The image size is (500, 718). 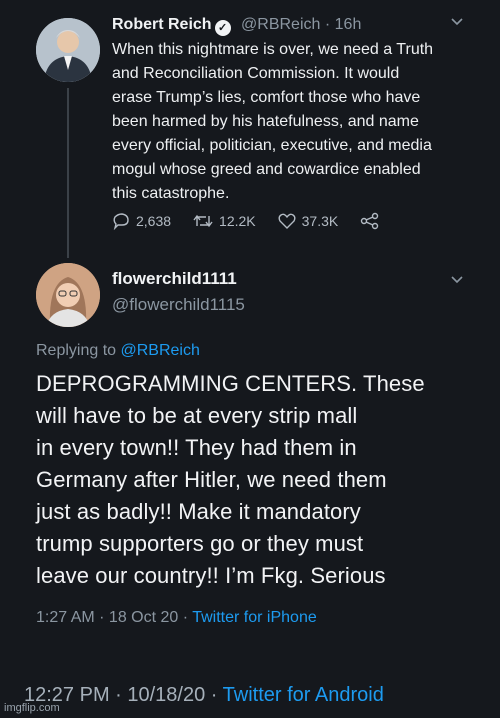 I want to click on tweet-line: Germany after Hitler, we need them, so click(x=211, y=479).